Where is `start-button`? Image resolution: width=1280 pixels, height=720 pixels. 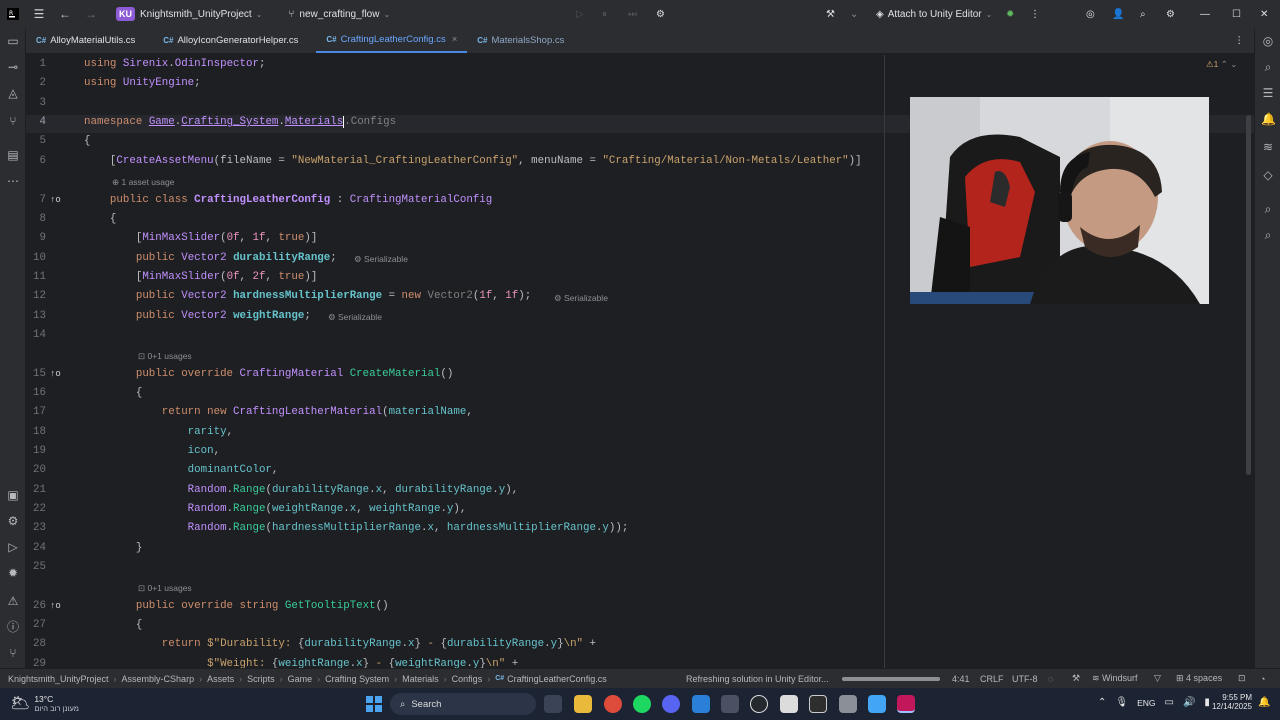
start-button is located at coordinates (374, 704).